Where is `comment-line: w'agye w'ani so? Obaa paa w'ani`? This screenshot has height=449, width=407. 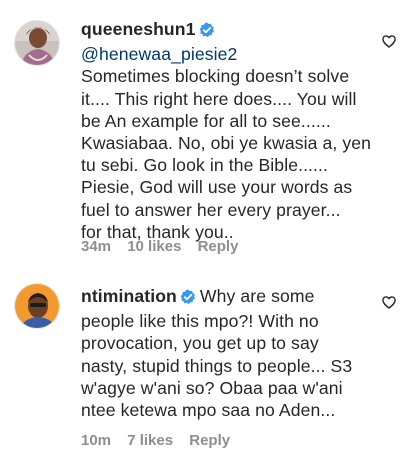
comment-line: w'agye w'ani so? Obaa paa w'ani is located at coordinates (212, 387).